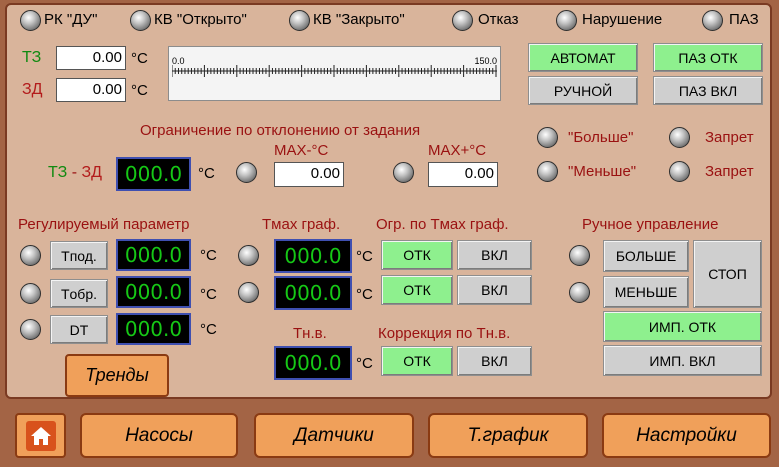 The image size is (779, 467). What do you see at coordinates (508, 435) in the screenshot?
I see `nav-graph-button: Т.график` at bounding box center [508, 435].